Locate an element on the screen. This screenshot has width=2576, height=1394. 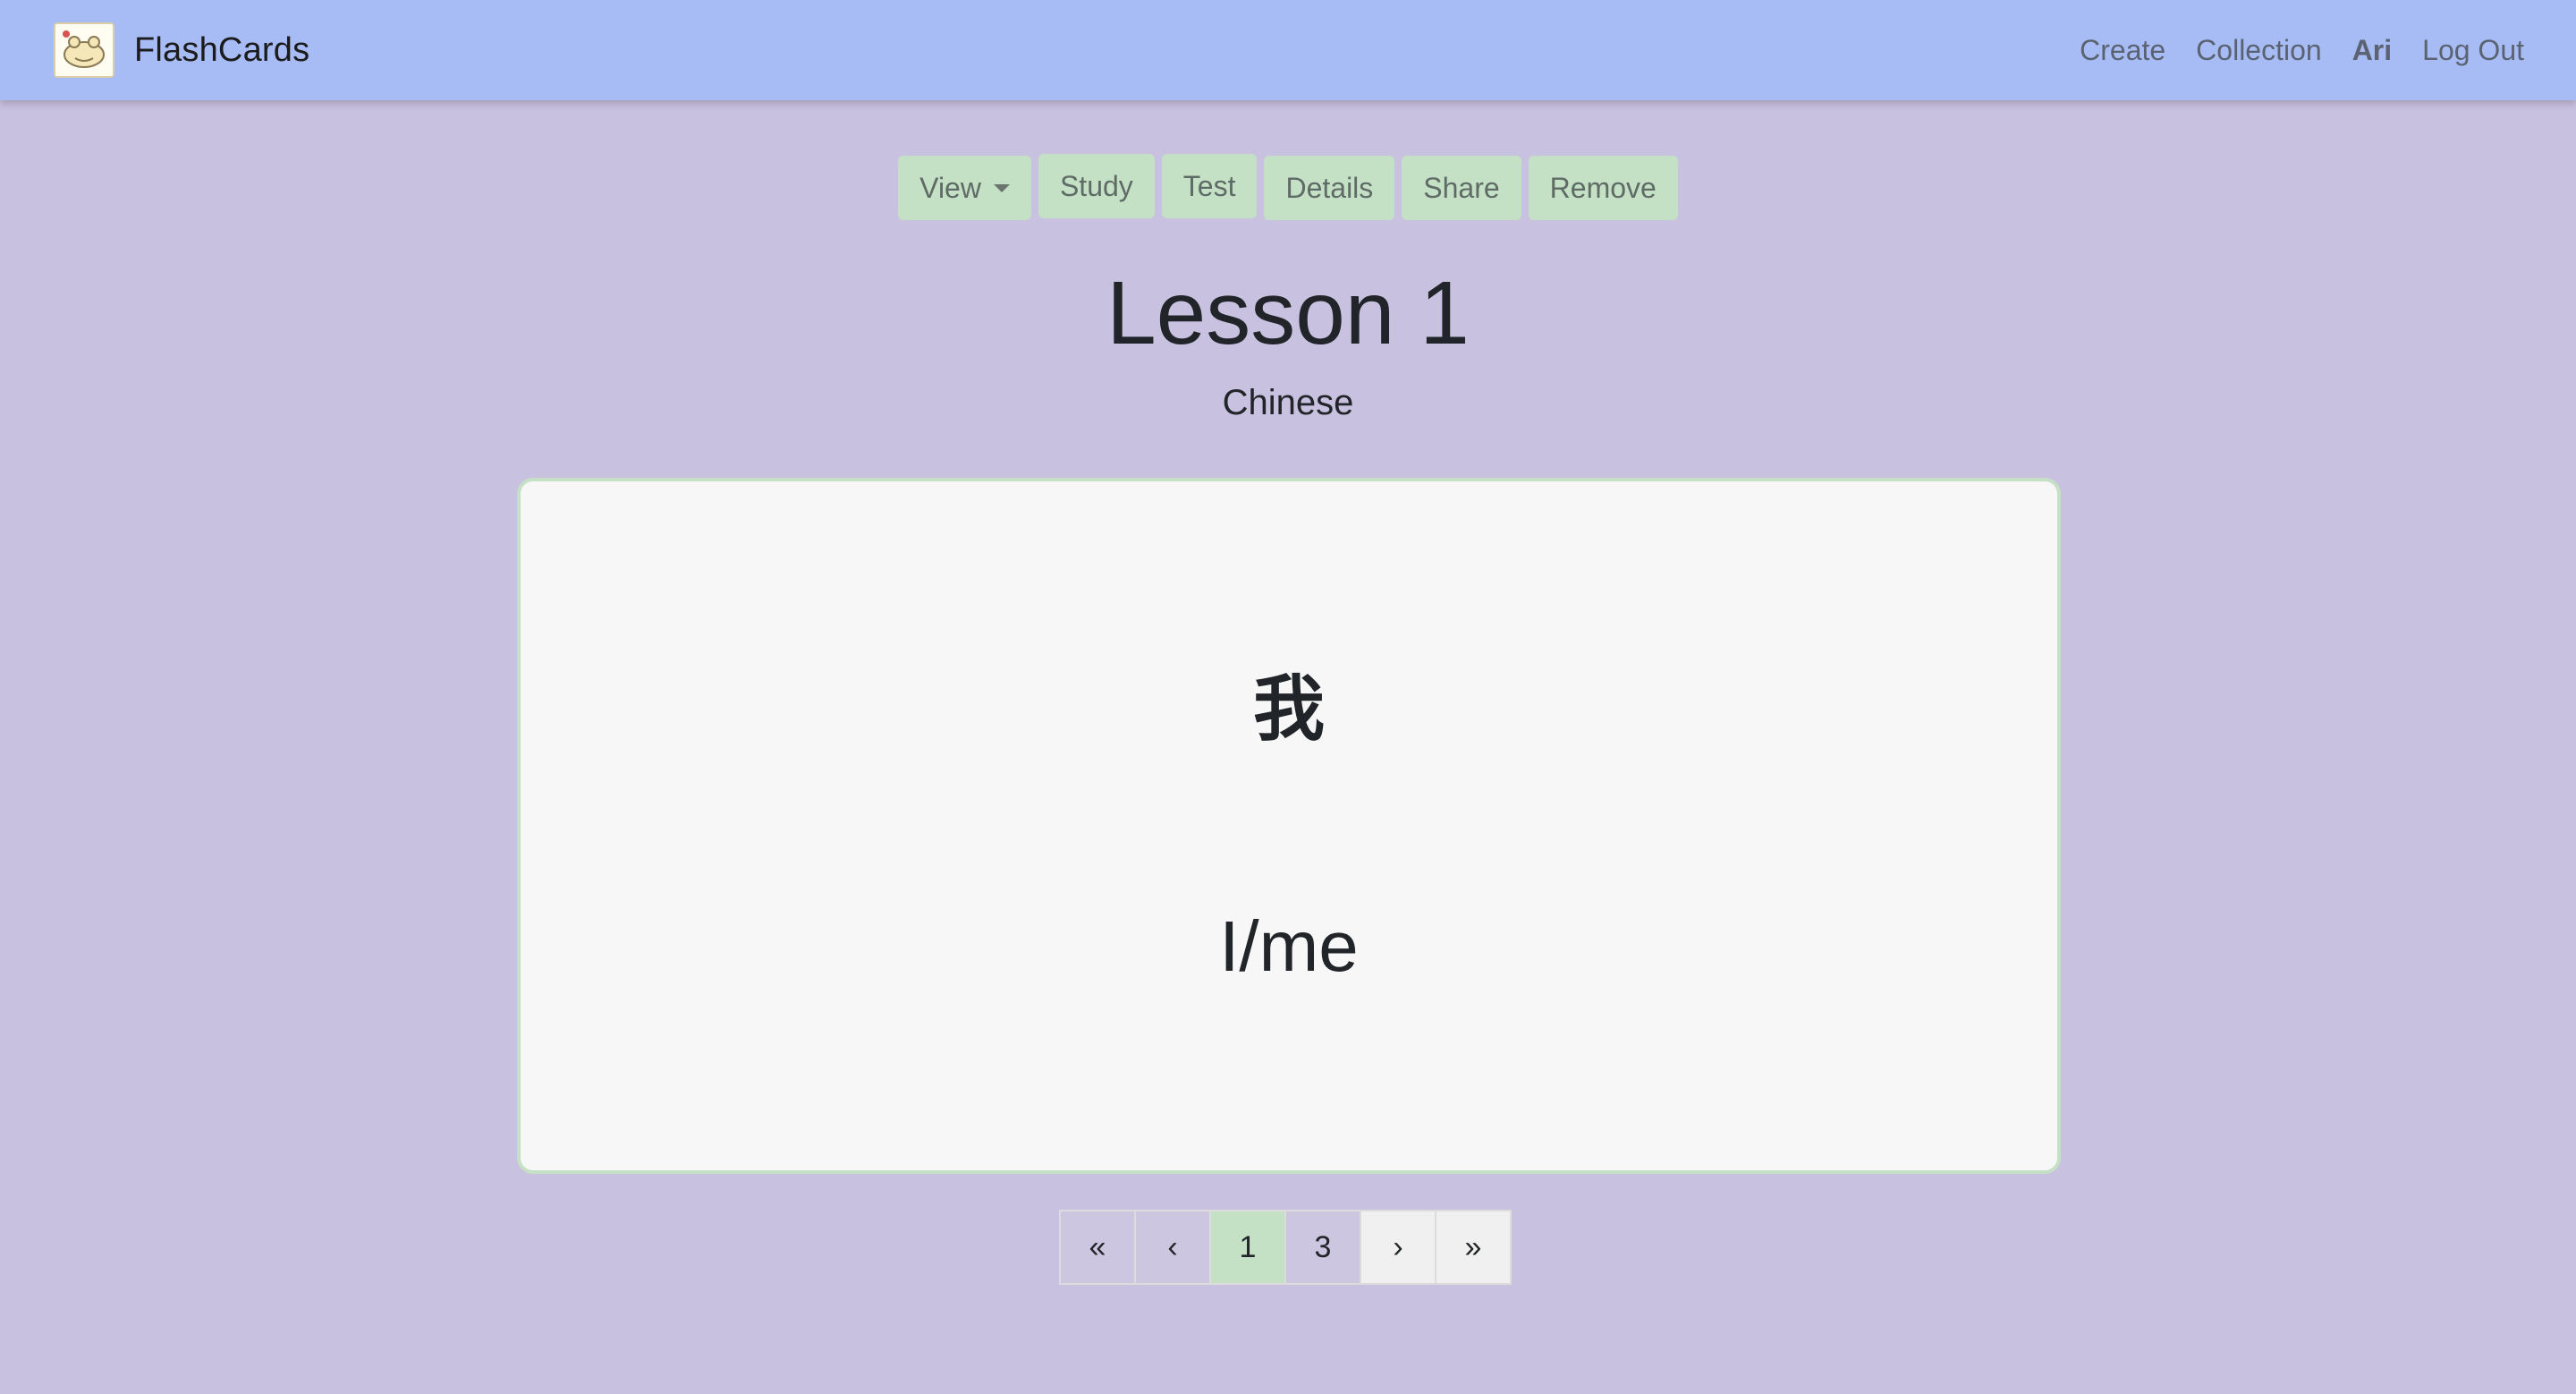
flashcard-front-text: 我 is located at coordinates (1289, 709).